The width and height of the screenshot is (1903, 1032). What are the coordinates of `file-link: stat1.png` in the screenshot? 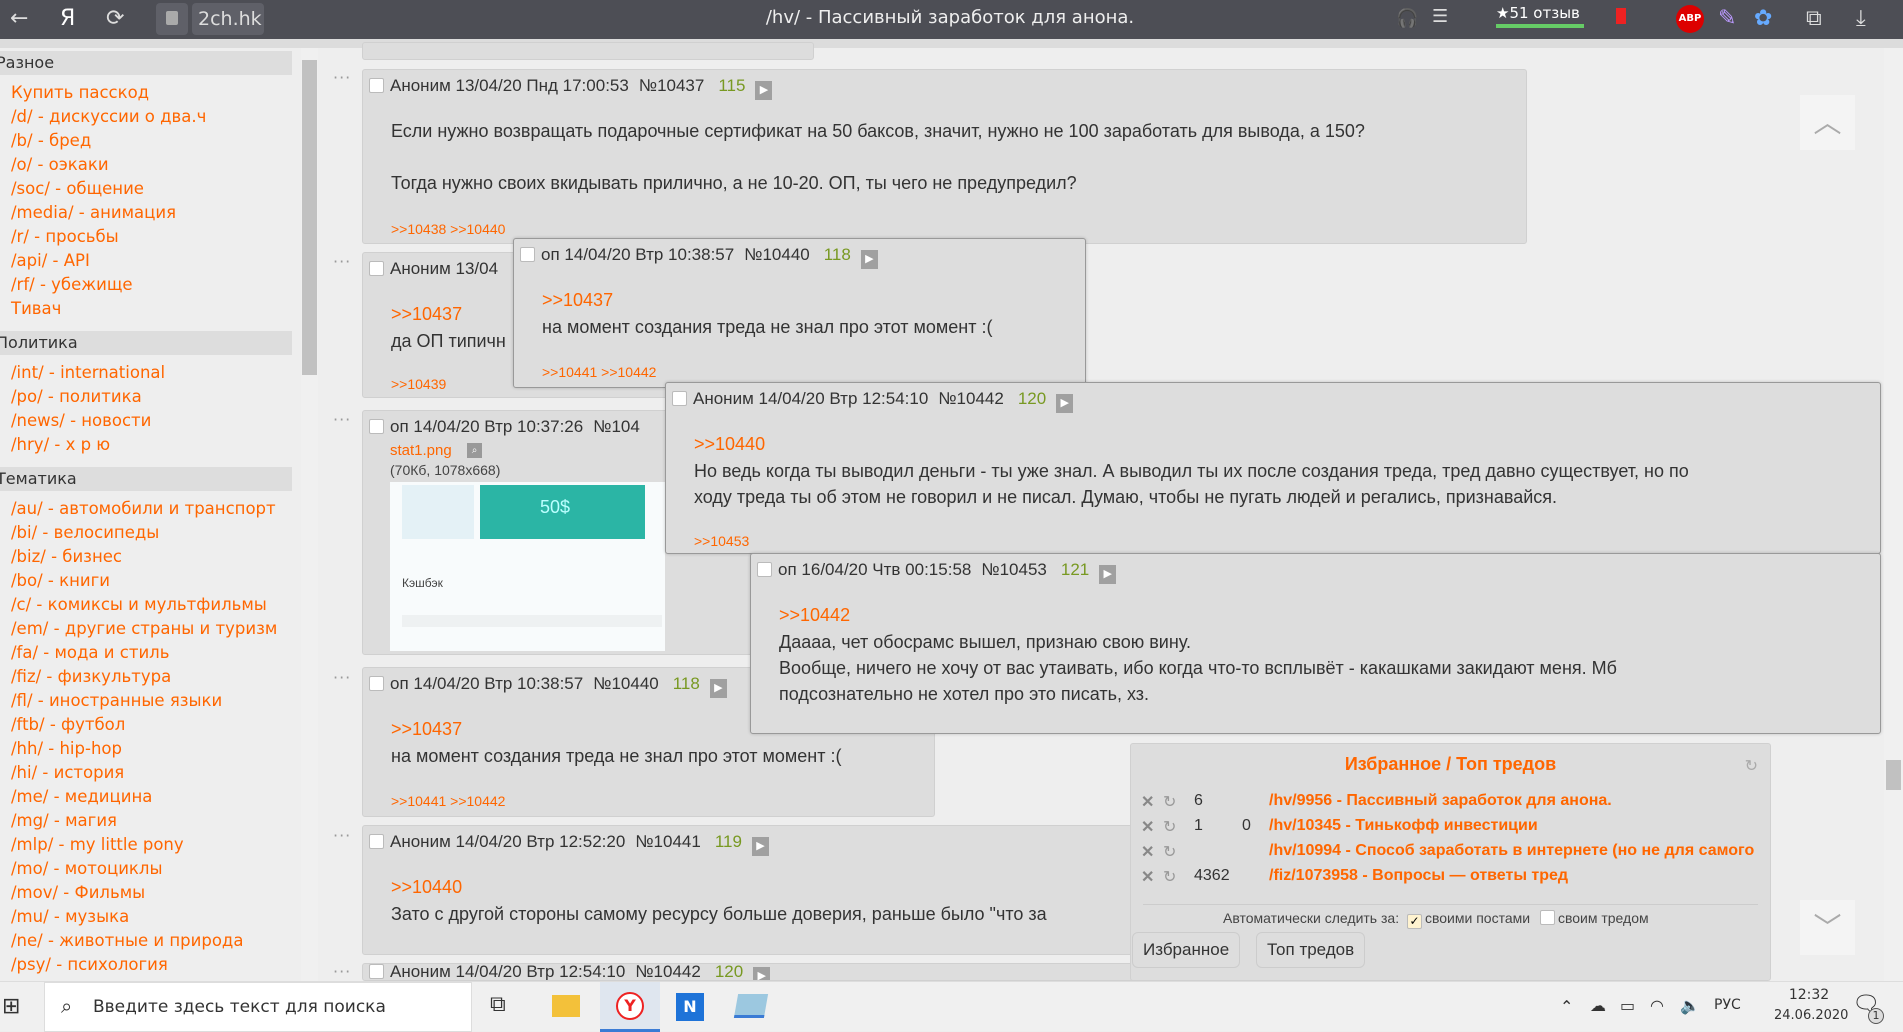 It's located at (421, 450).